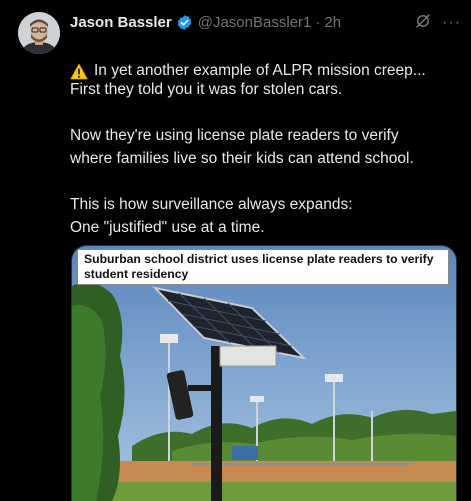  I want to click on verified-badge-icon, so click(184, 22).